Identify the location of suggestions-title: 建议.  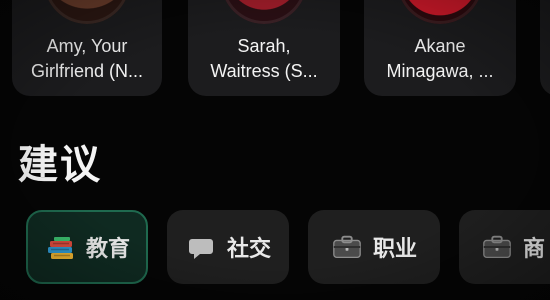
(60, 165).